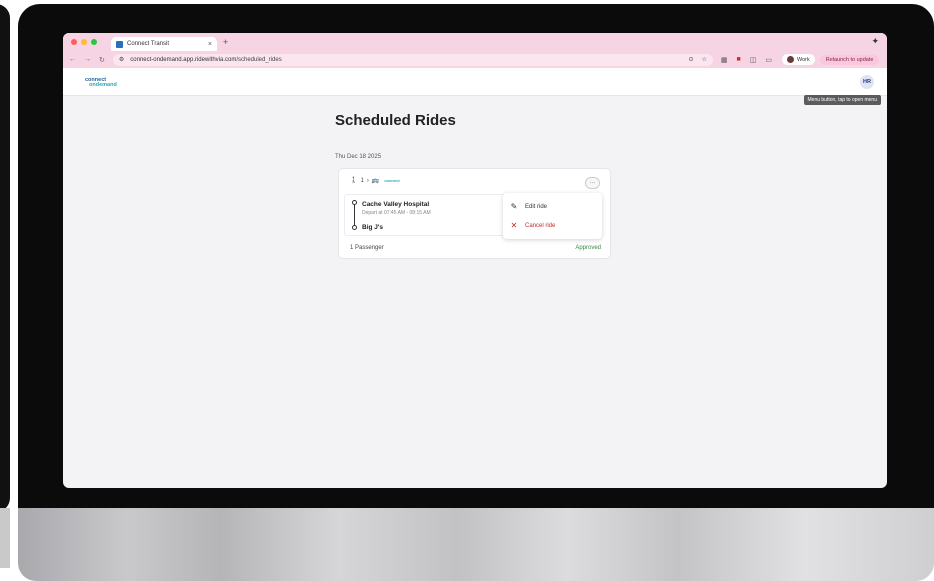  I want to click on connect-logo: connect ondemand, so click(101, 82).